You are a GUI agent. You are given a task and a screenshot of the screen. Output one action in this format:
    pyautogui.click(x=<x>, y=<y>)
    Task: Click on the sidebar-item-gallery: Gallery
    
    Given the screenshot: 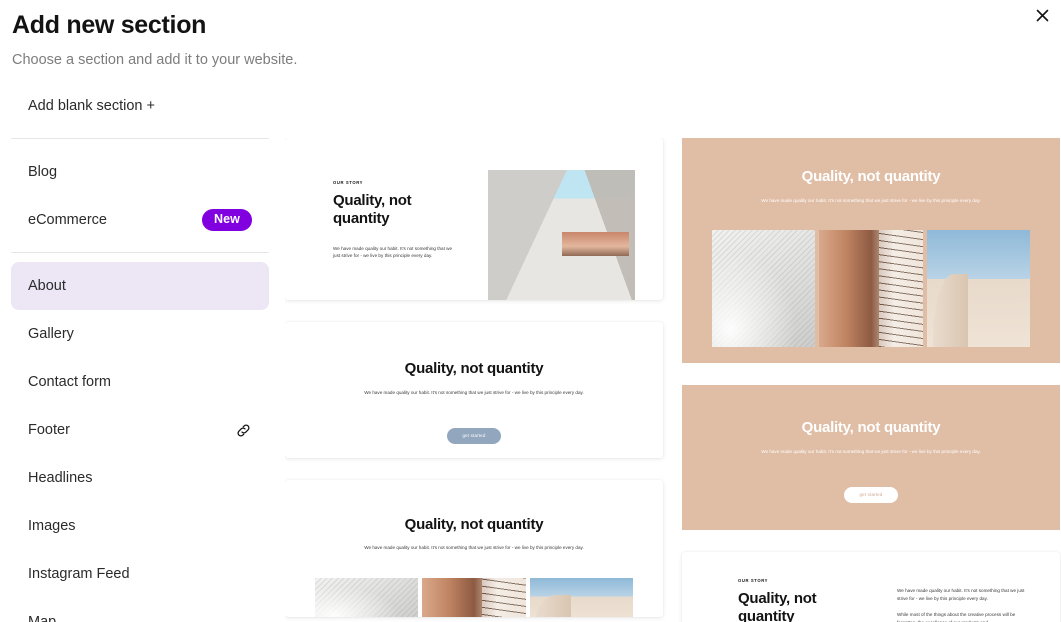 What is the action you would take?
    pyautogui.click(x=140, y=334)
    